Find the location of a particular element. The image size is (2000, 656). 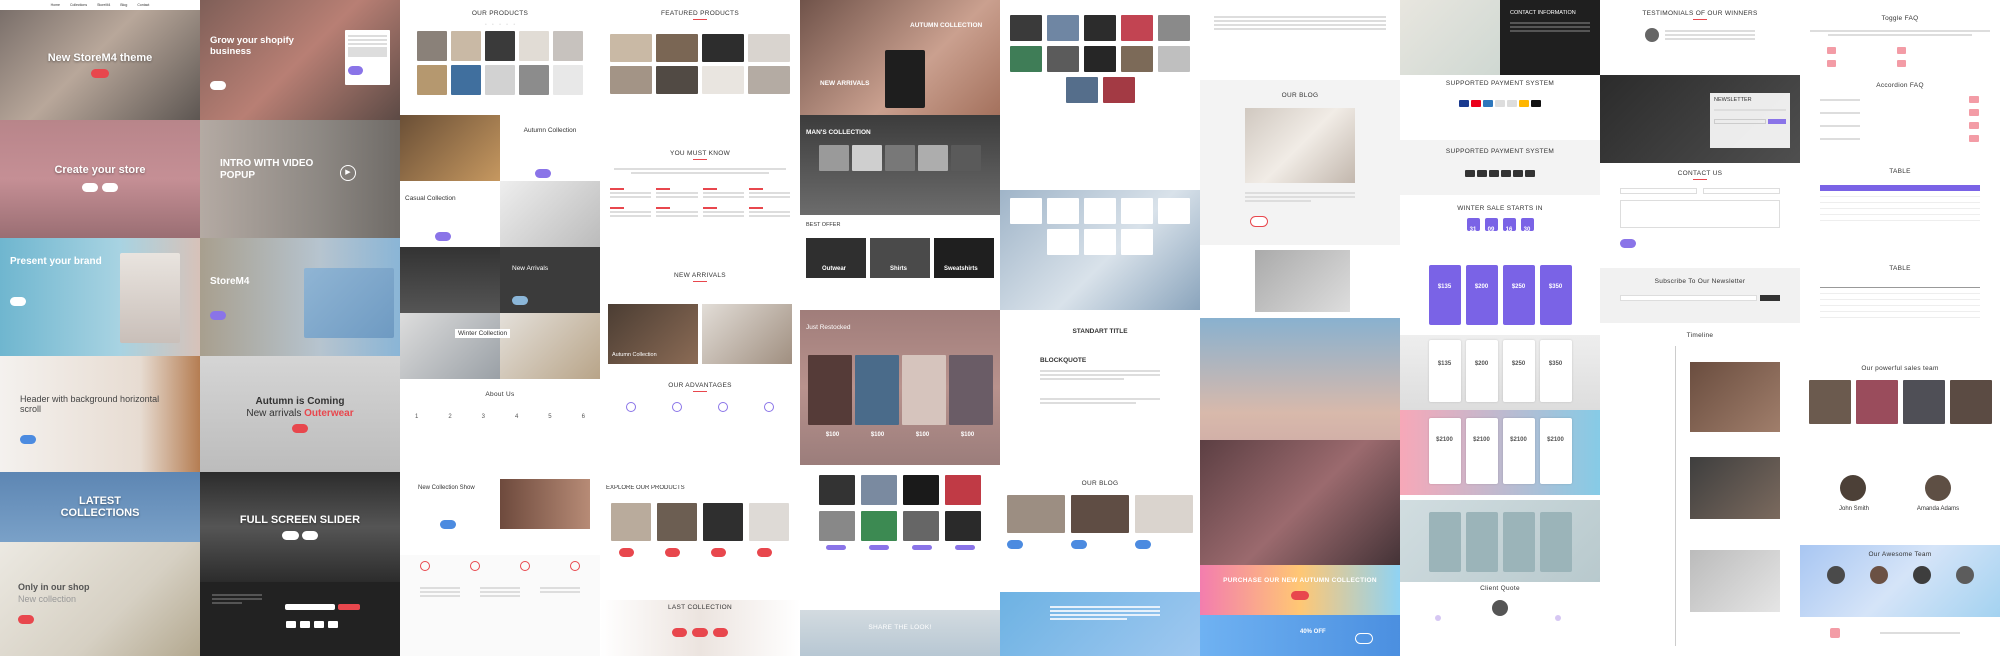

step-number: 4 is located at coordinates (516, 417).